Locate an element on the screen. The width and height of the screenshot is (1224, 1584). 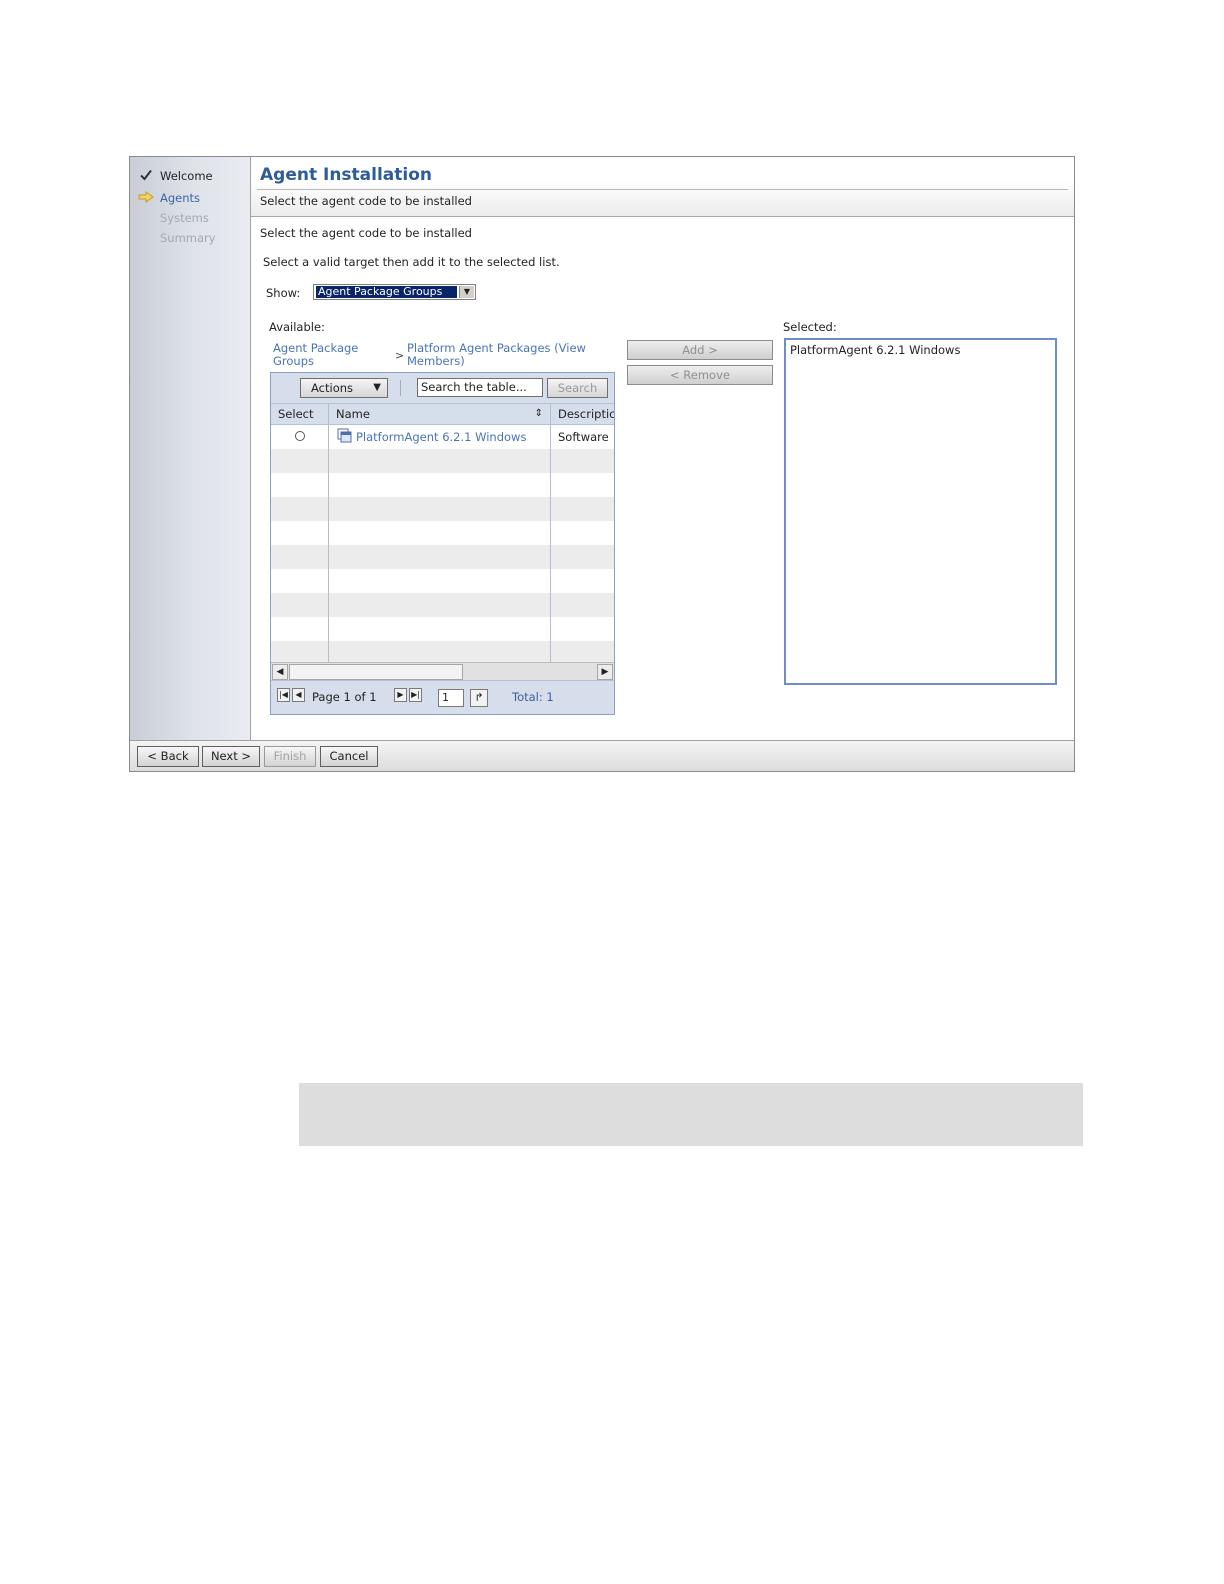
step-systems: Systems is located at coordinates (173, 218).